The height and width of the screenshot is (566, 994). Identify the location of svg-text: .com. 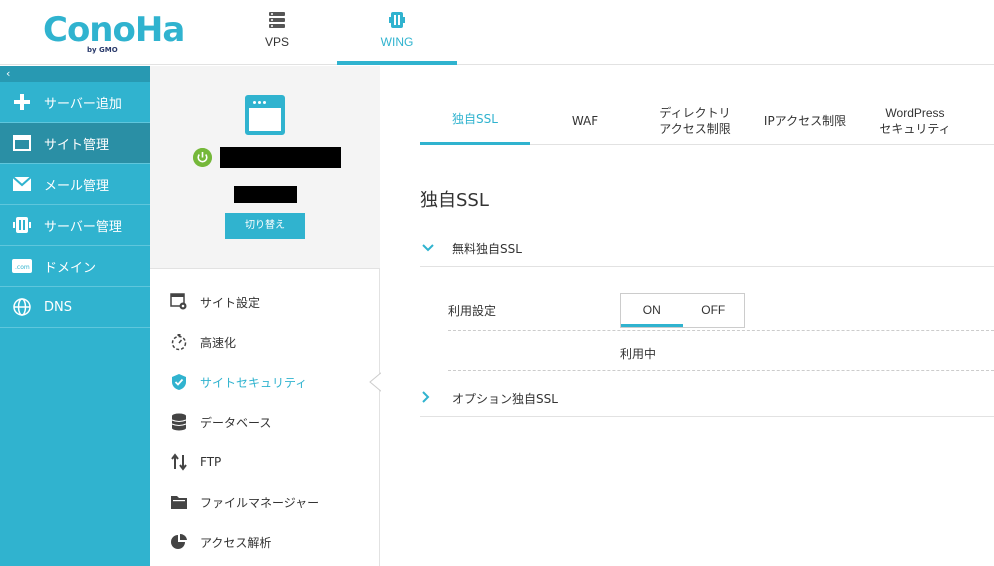
(22, 267).